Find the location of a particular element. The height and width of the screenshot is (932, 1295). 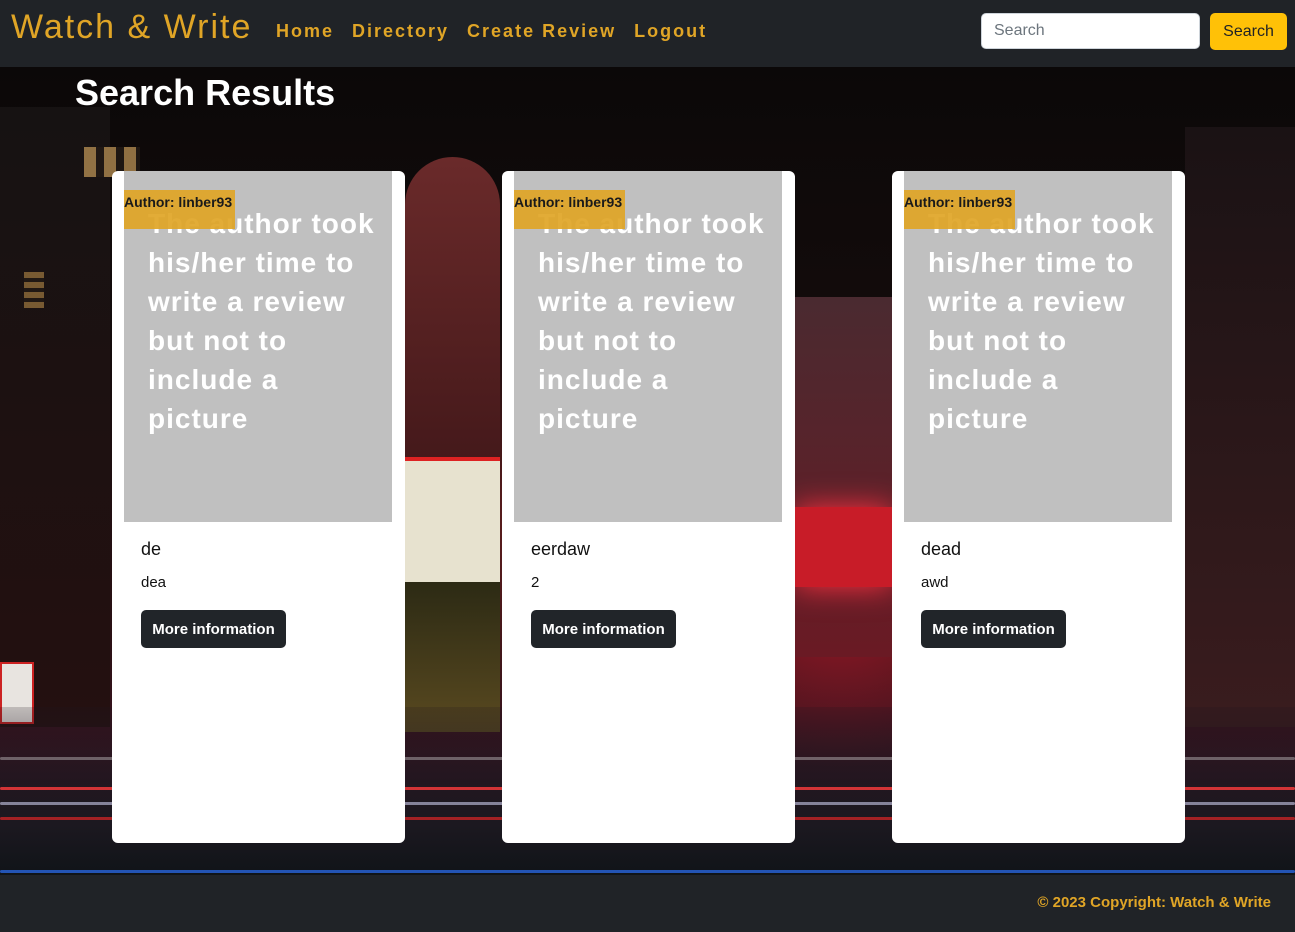

nav-link-create-review: Create Review is located at coordinates (541, 31).